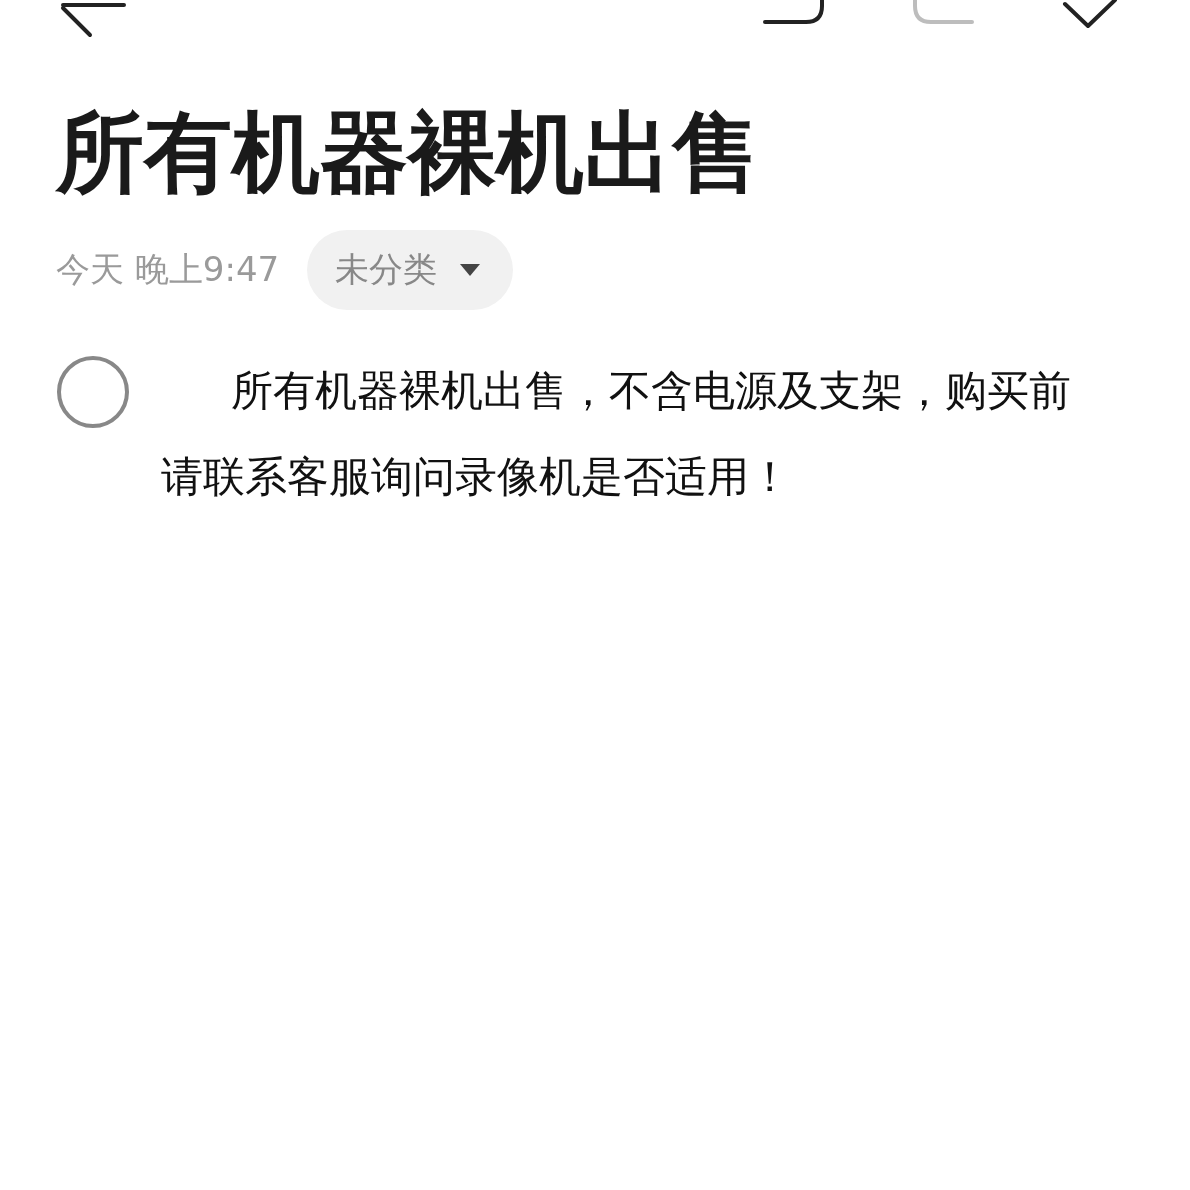 Image resolution: width=1190 pixels, height=1190 pixels. What do you see at coordinates (93, 19) in the screenshot?
I see `back-icon` at bounding box center [93, 19].